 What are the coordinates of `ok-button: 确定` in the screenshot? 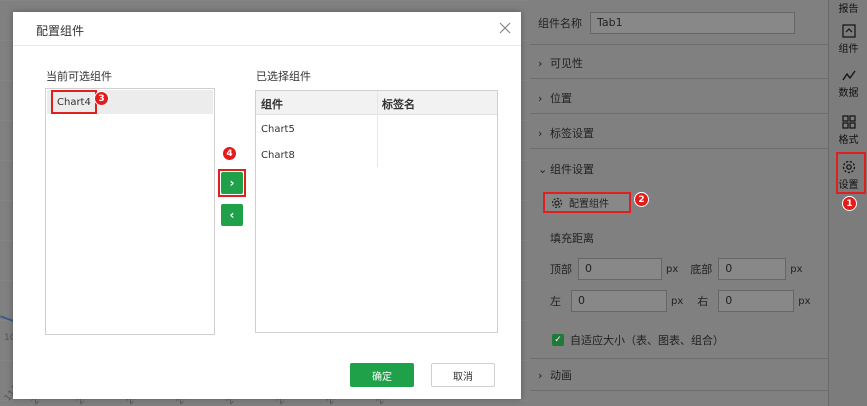 It's located at (382, 375).